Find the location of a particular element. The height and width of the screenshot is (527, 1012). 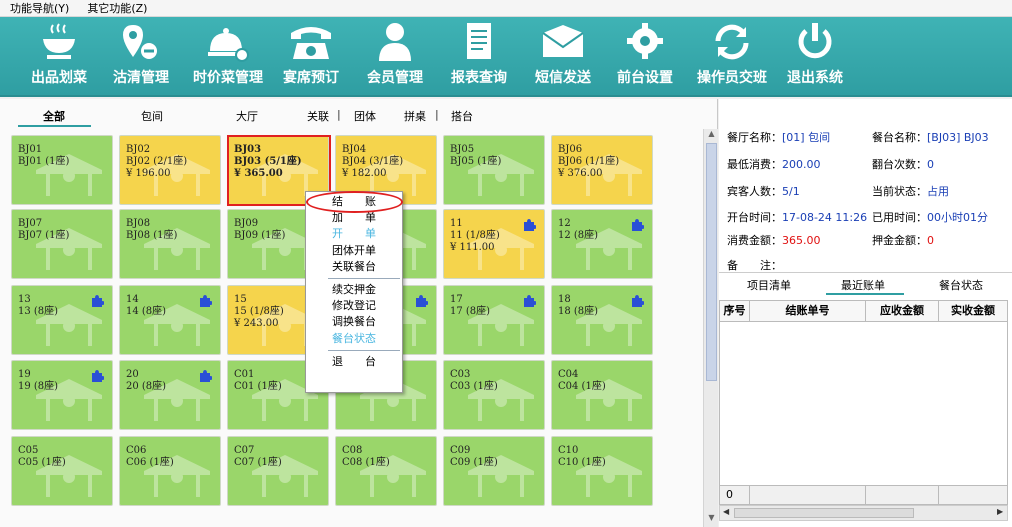

power-icon is located at coordinates (815, 41).